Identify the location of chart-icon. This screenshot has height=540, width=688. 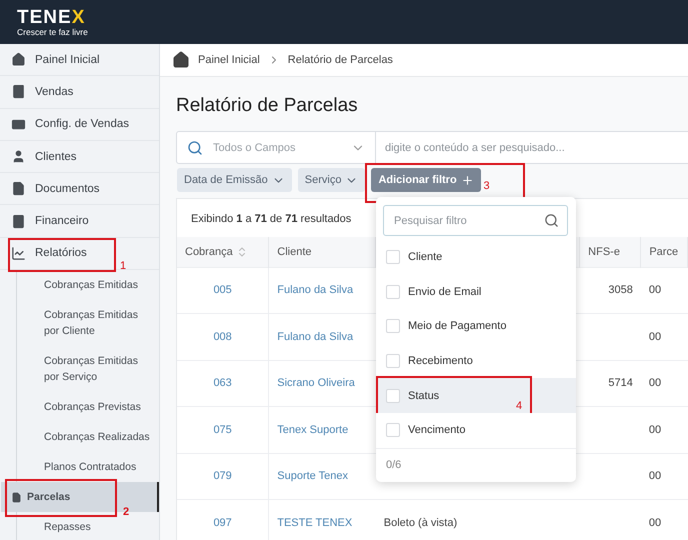
(18, 253).